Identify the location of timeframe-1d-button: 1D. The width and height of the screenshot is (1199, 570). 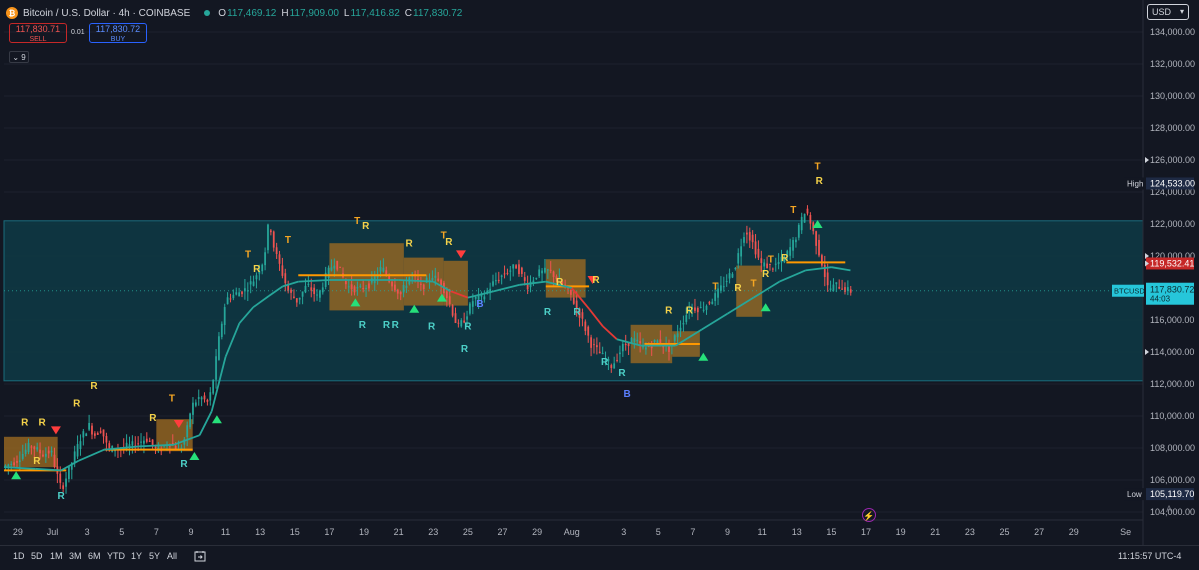
(19, 556).